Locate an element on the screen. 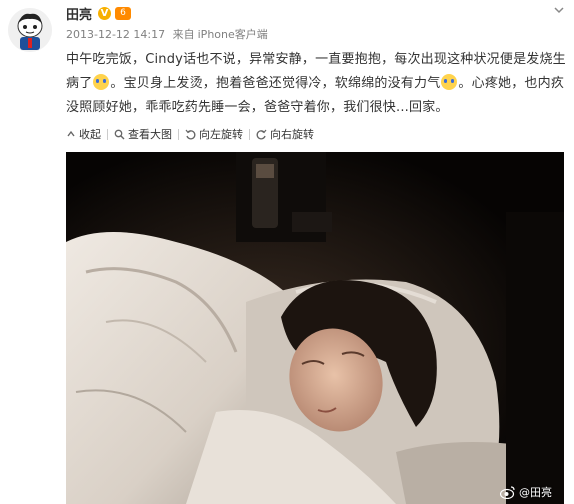 The width and height of the screenshot is (574, 504). collapse-button: 收起 is located at coordinates (86, 134).